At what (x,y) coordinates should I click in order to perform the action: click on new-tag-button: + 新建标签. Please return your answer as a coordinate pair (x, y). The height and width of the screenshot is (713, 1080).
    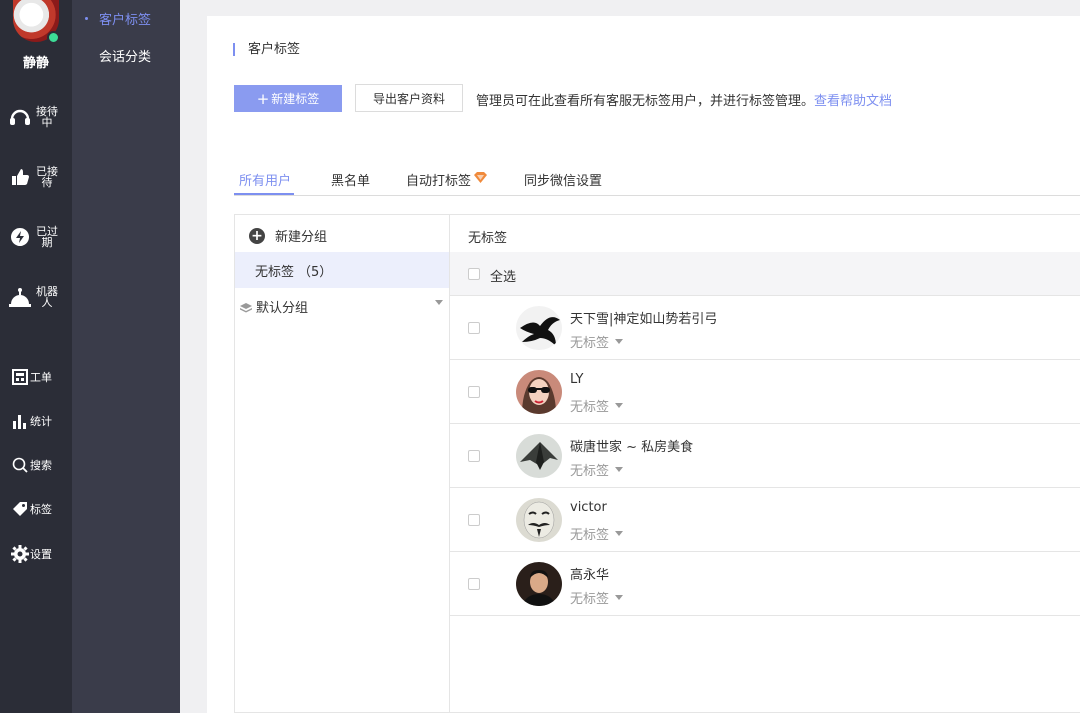
    Looking at the image, I should click on (288, 98).